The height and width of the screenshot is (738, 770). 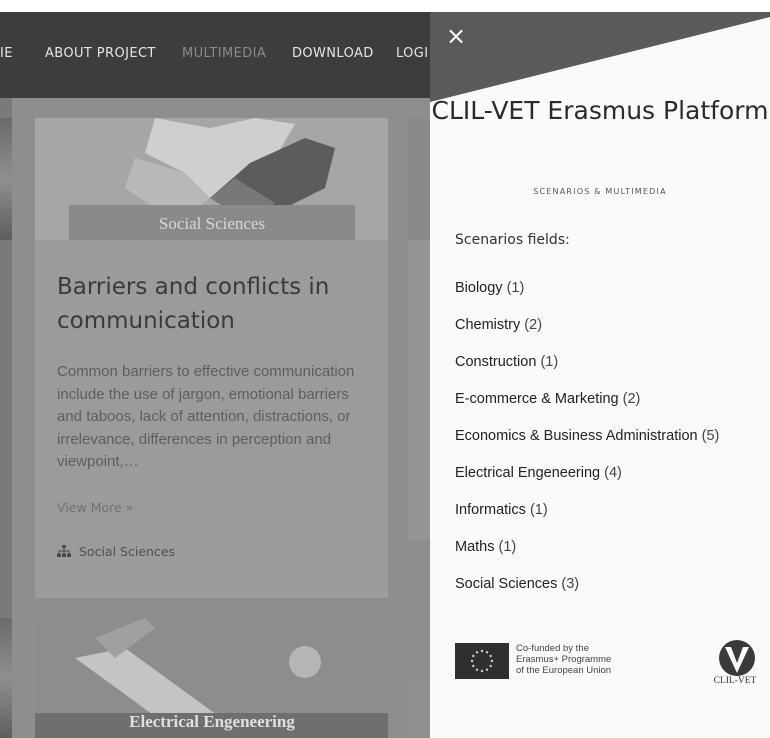 I want to click on eu-stars-icon, so click(x=482, y=661).